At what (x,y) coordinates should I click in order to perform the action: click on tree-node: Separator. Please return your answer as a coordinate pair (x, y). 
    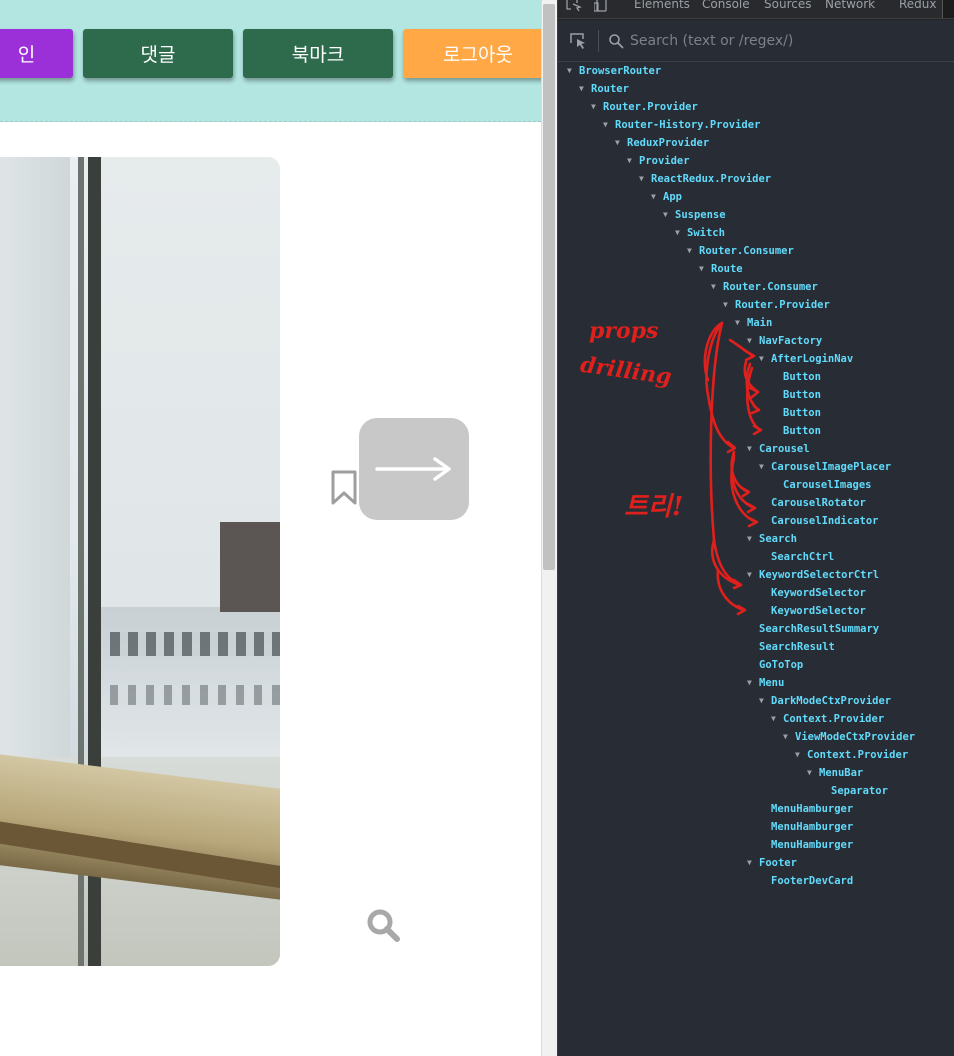
    Looking at the image, I should click on (853, 791).